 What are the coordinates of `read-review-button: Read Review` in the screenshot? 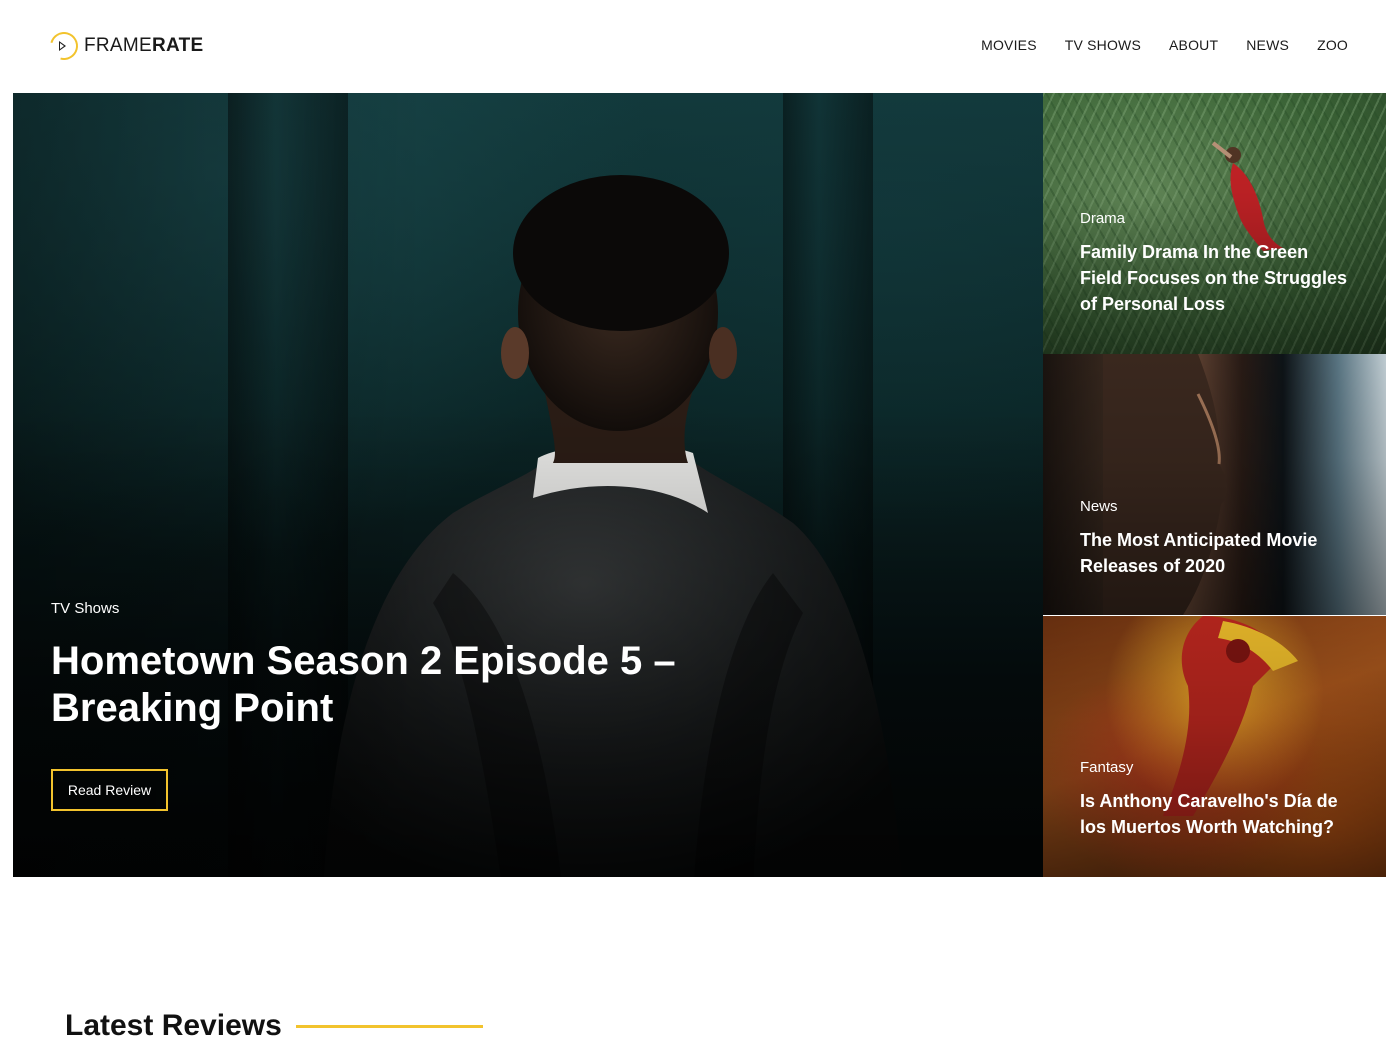 It's located at (109, 790).